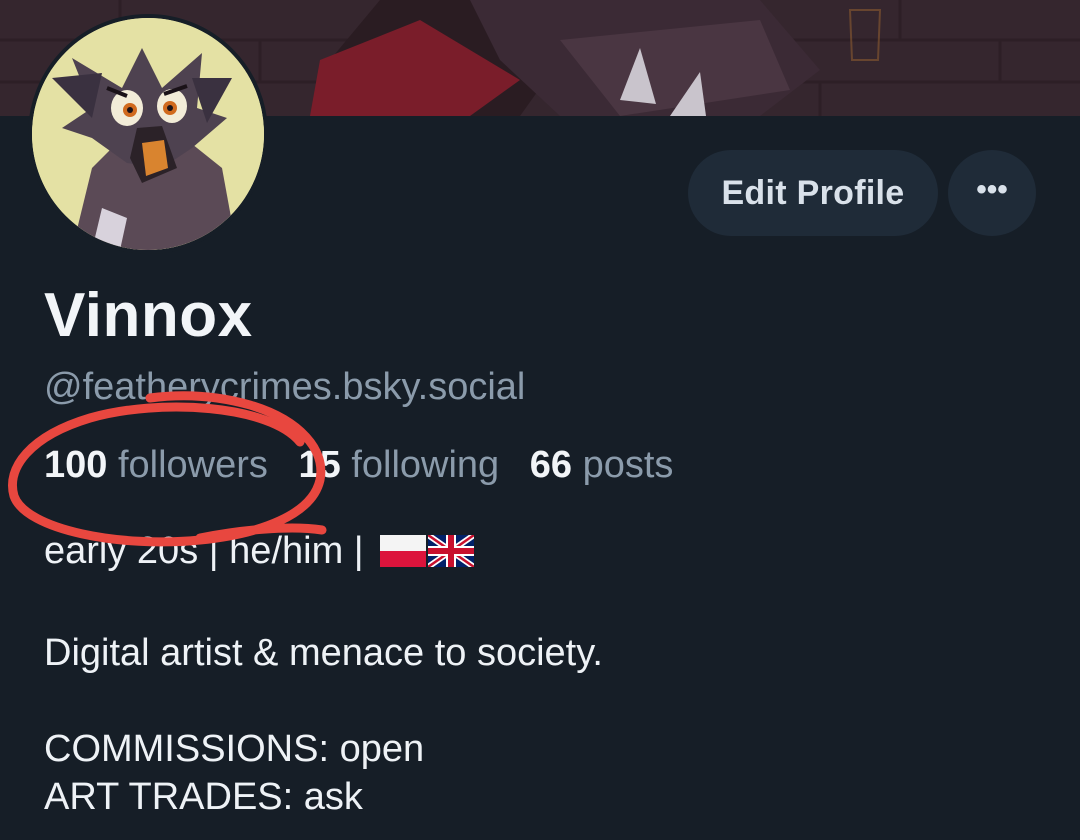 Image resolution: width=1080 pixels, height=840 pixels. What do you see at coordinates (234, 749) in the screenshot?
I see `bio-line-3: COMMISSIONS: open` at bounding box center [234, 749].